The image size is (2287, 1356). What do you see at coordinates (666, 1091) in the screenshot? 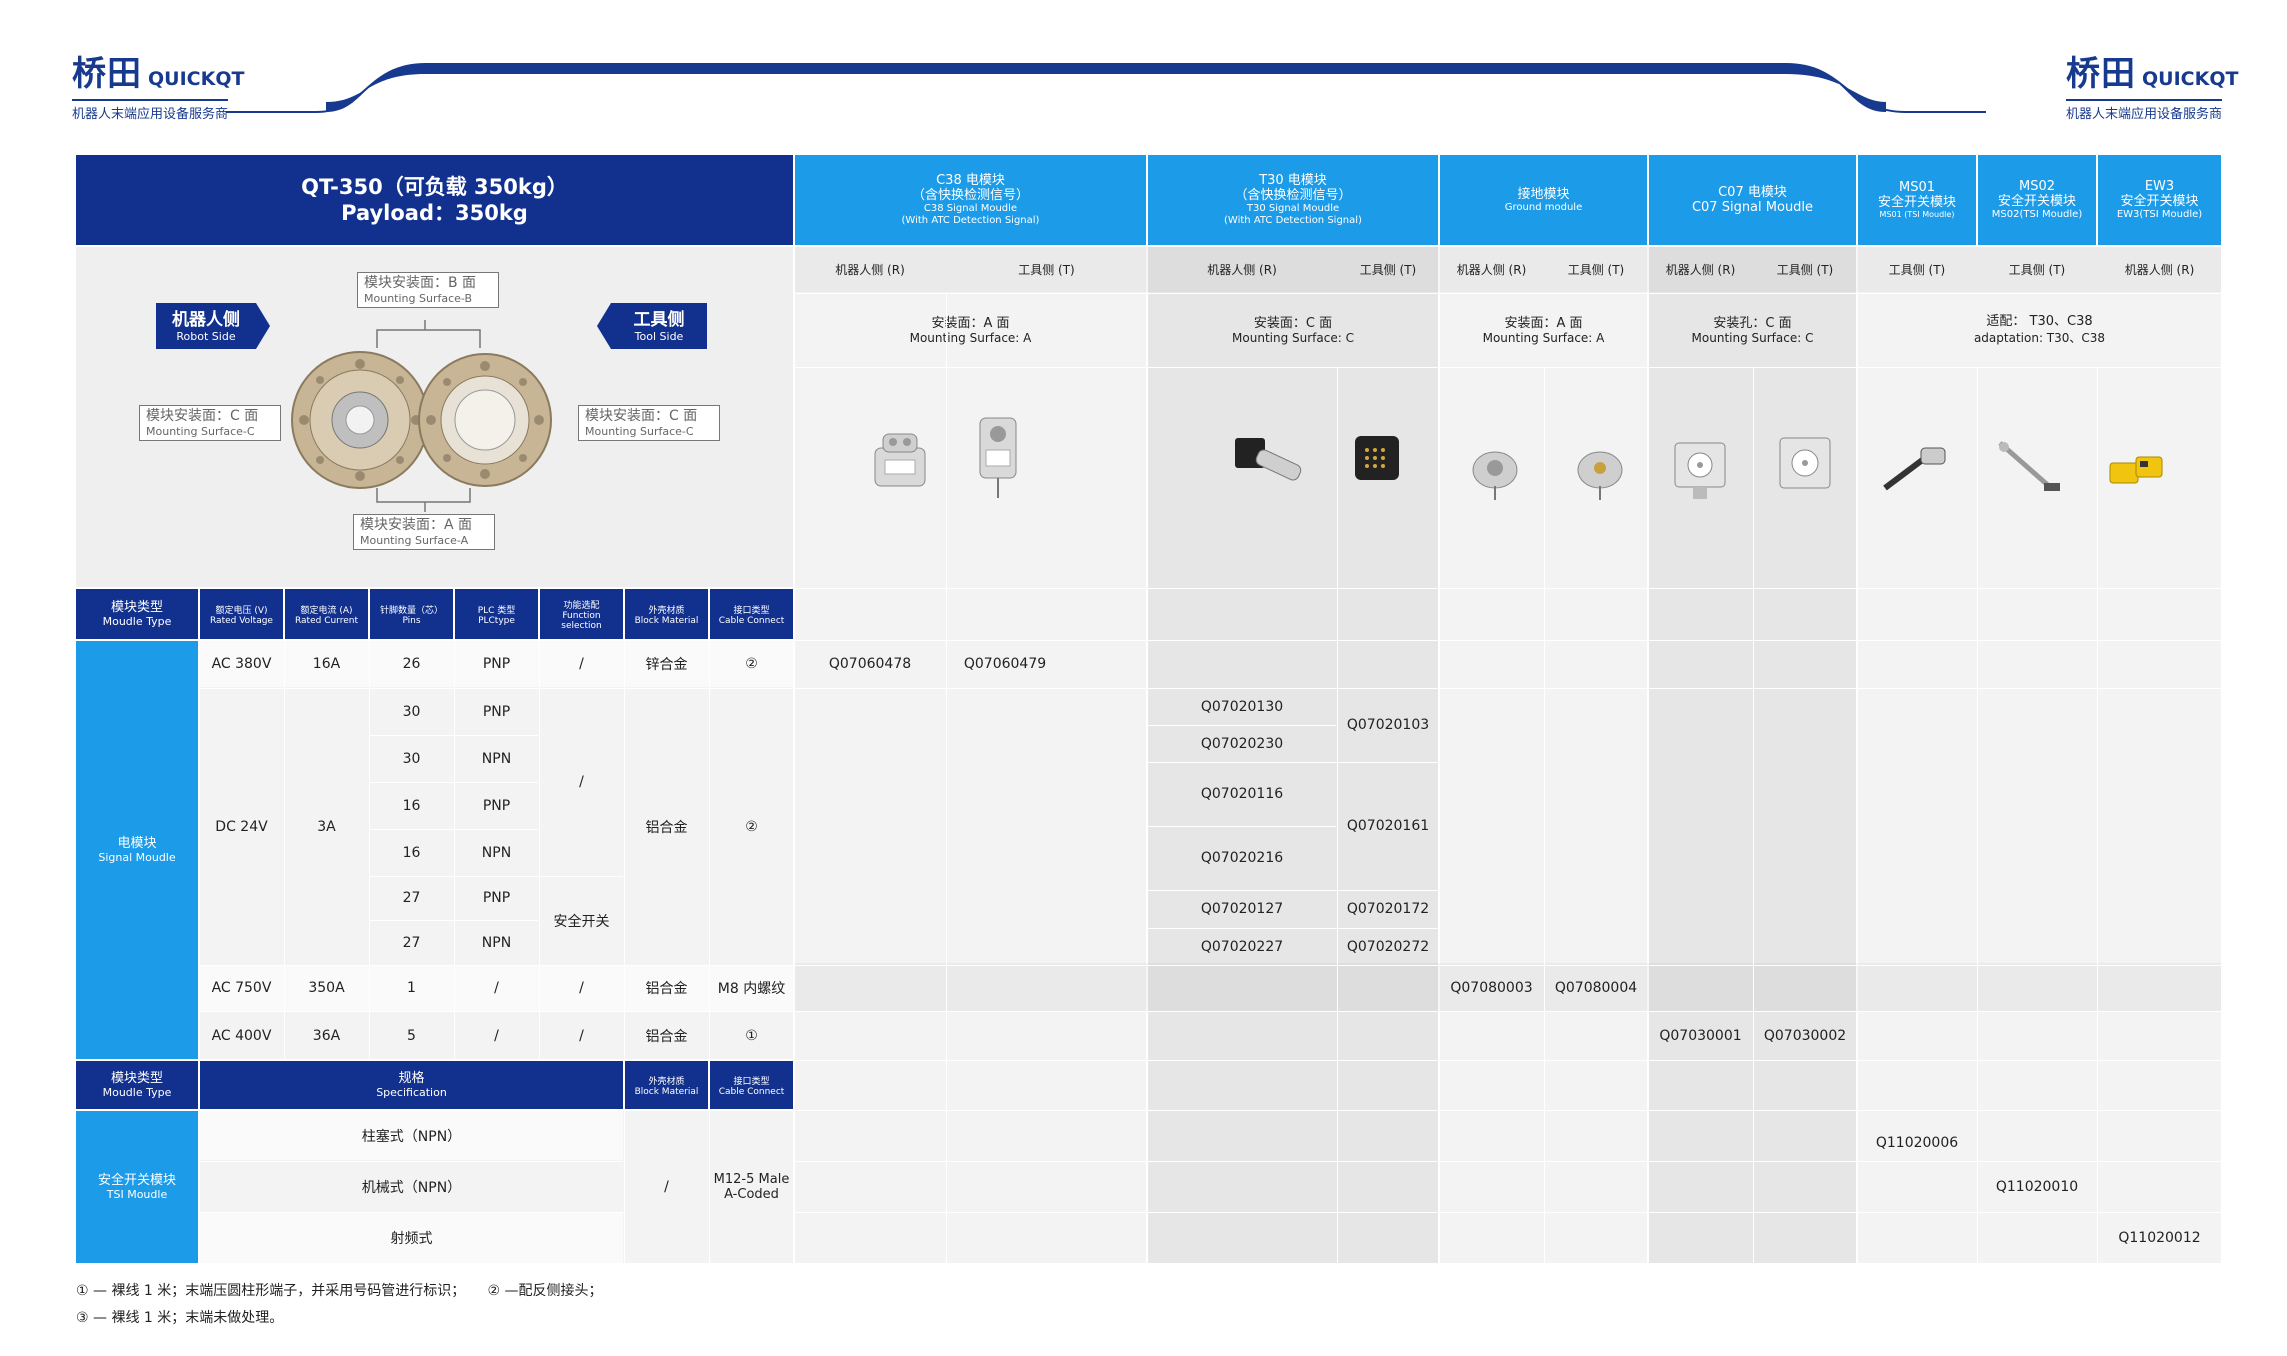
I see `tsi-mat-en: Block Material` at bounding box center [666, 1091].